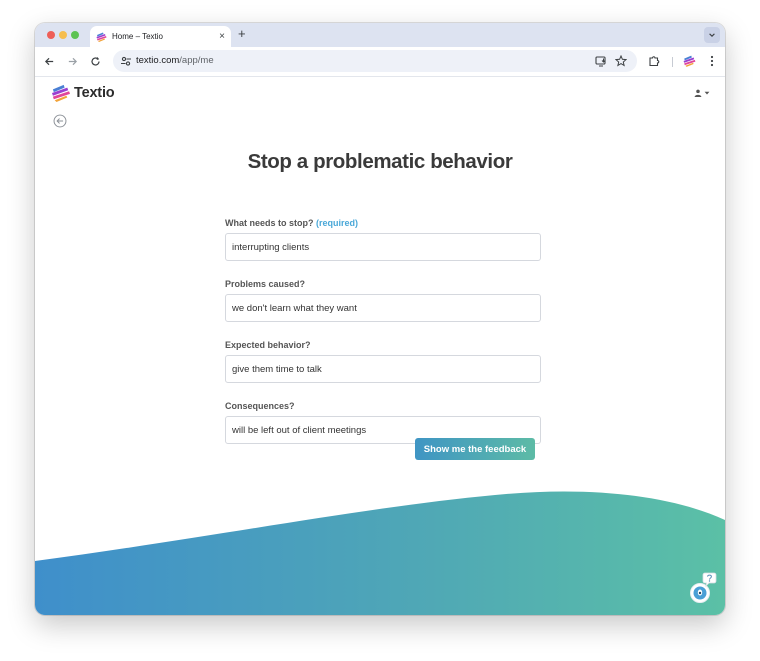 This screenshot has height=661, width=760. I want to click on problems-caused-input, so click(383, 308).